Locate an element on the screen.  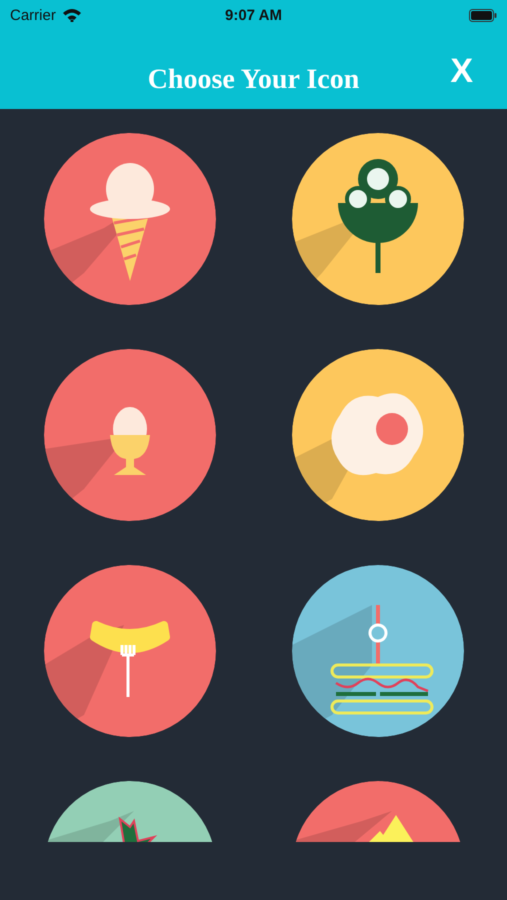
clock-time: 9:07 AM is located at coordinates (253, 15).